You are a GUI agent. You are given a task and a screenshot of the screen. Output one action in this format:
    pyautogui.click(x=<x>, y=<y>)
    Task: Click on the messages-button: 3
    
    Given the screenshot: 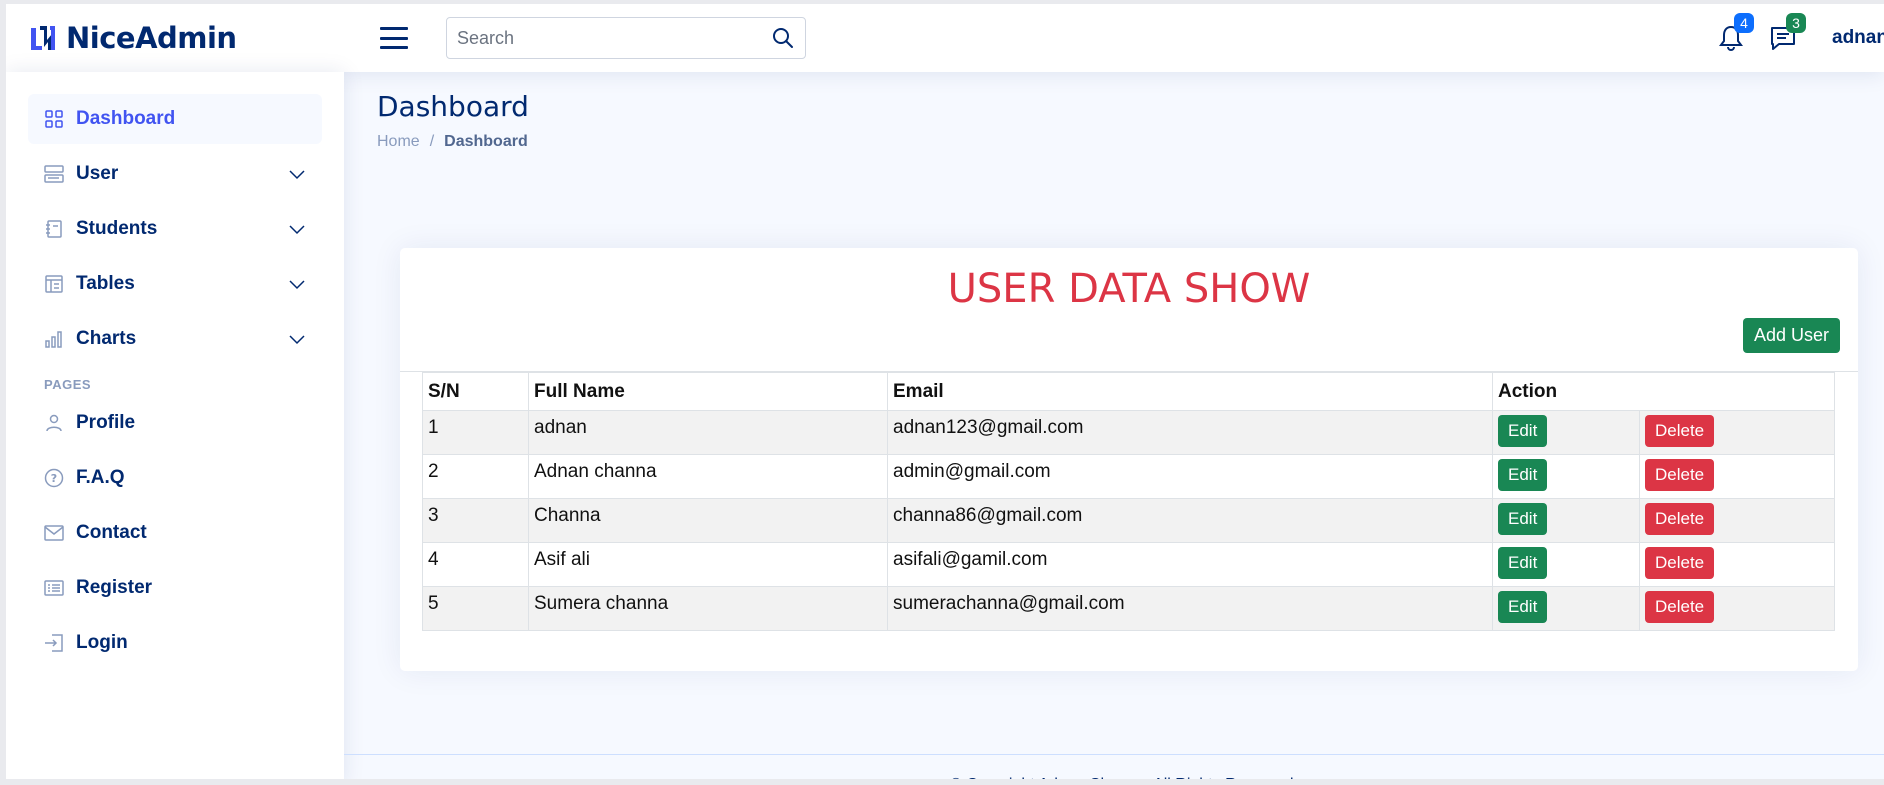 What is the action you would take?
    pyautogui.click(x=1786, y=34)
    